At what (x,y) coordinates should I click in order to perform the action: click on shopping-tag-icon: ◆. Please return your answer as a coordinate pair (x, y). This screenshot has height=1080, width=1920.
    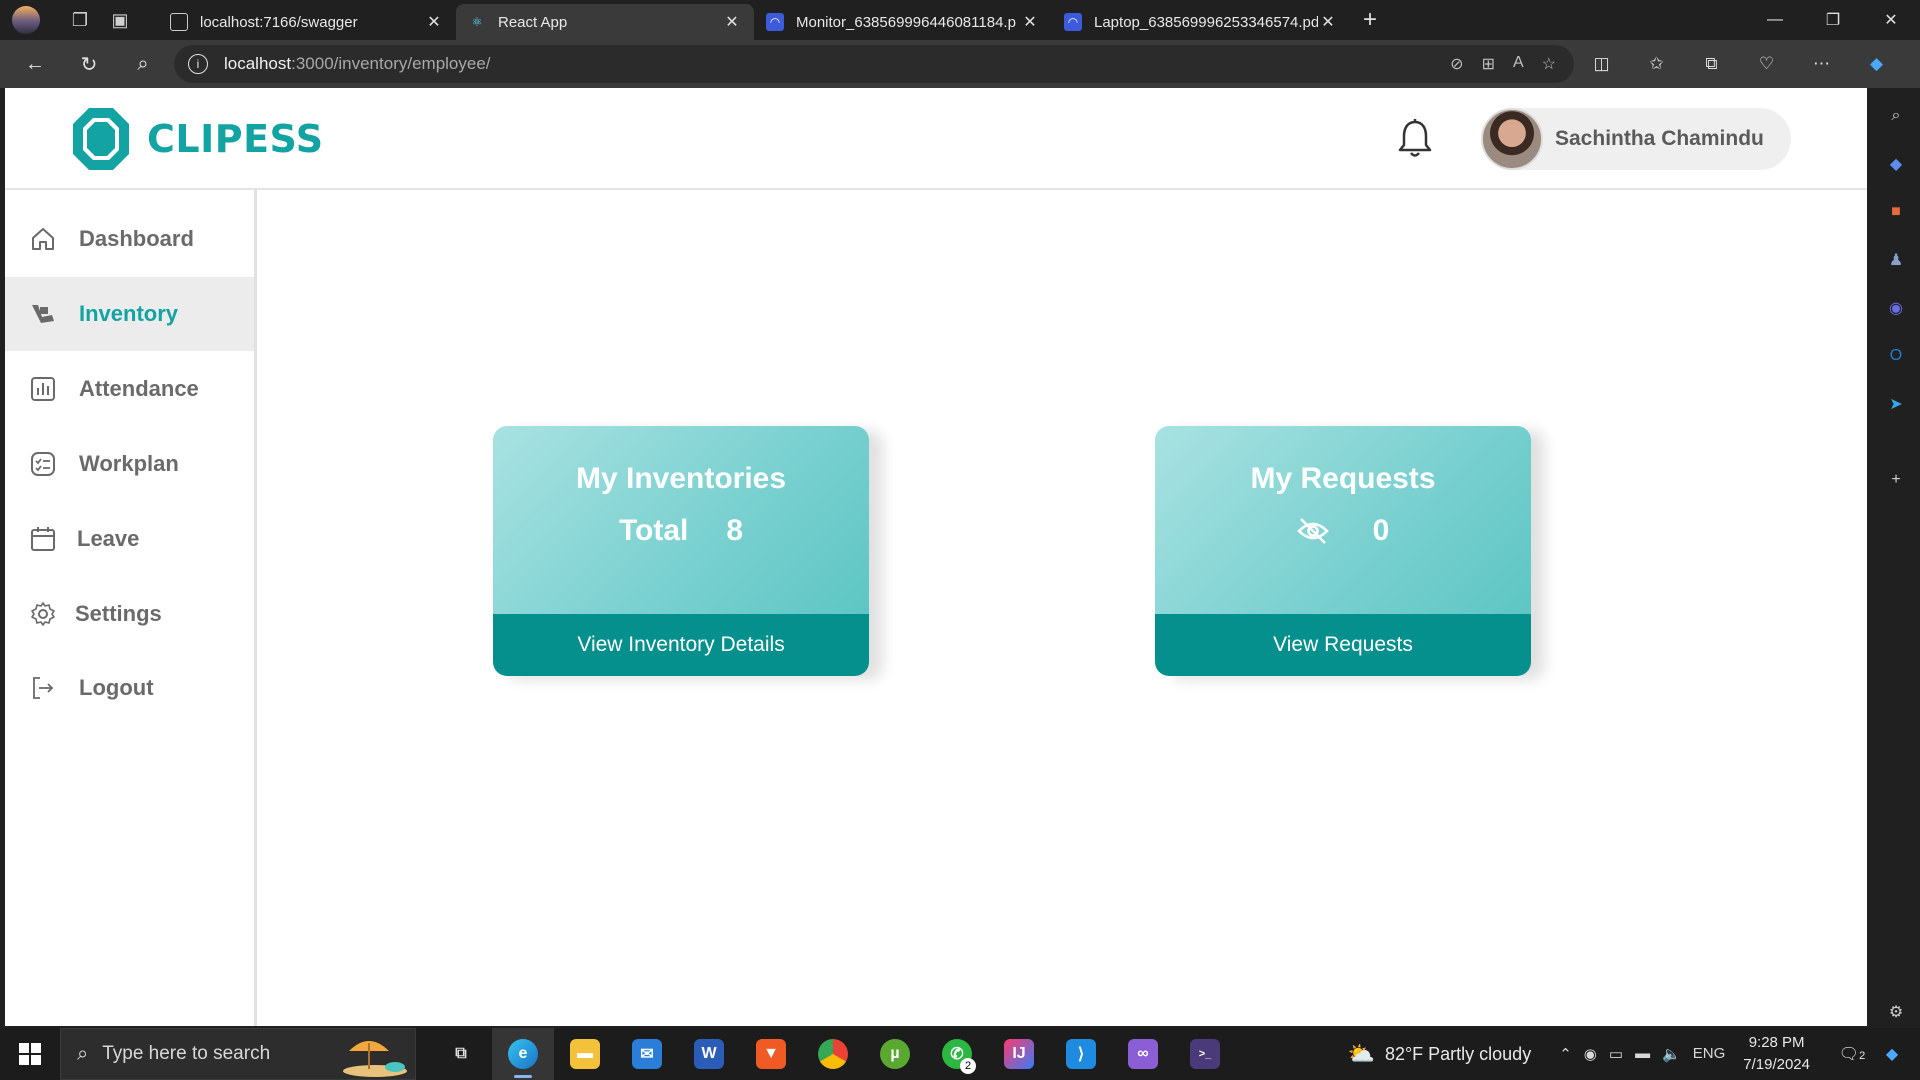
    Looking at the image, I should click on (1896, 164).